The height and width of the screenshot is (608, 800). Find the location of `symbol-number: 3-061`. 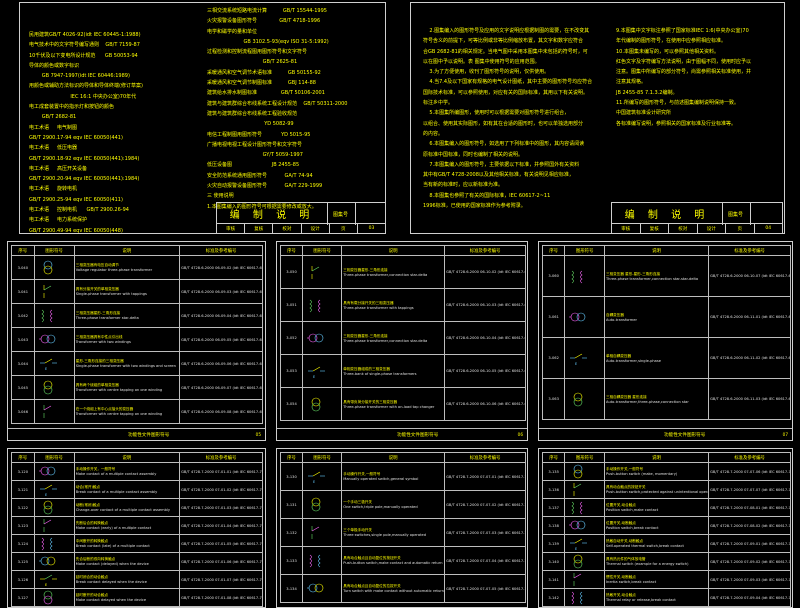

symbol-number: 3-061 is located at coordinates (554, 317).